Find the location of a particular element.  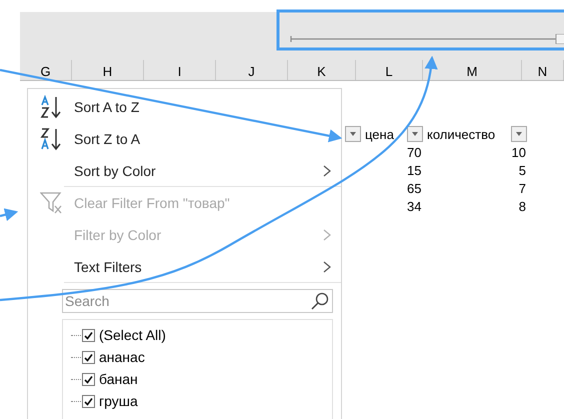

table-cell-text: 5 is located at coordinates (522, 170).